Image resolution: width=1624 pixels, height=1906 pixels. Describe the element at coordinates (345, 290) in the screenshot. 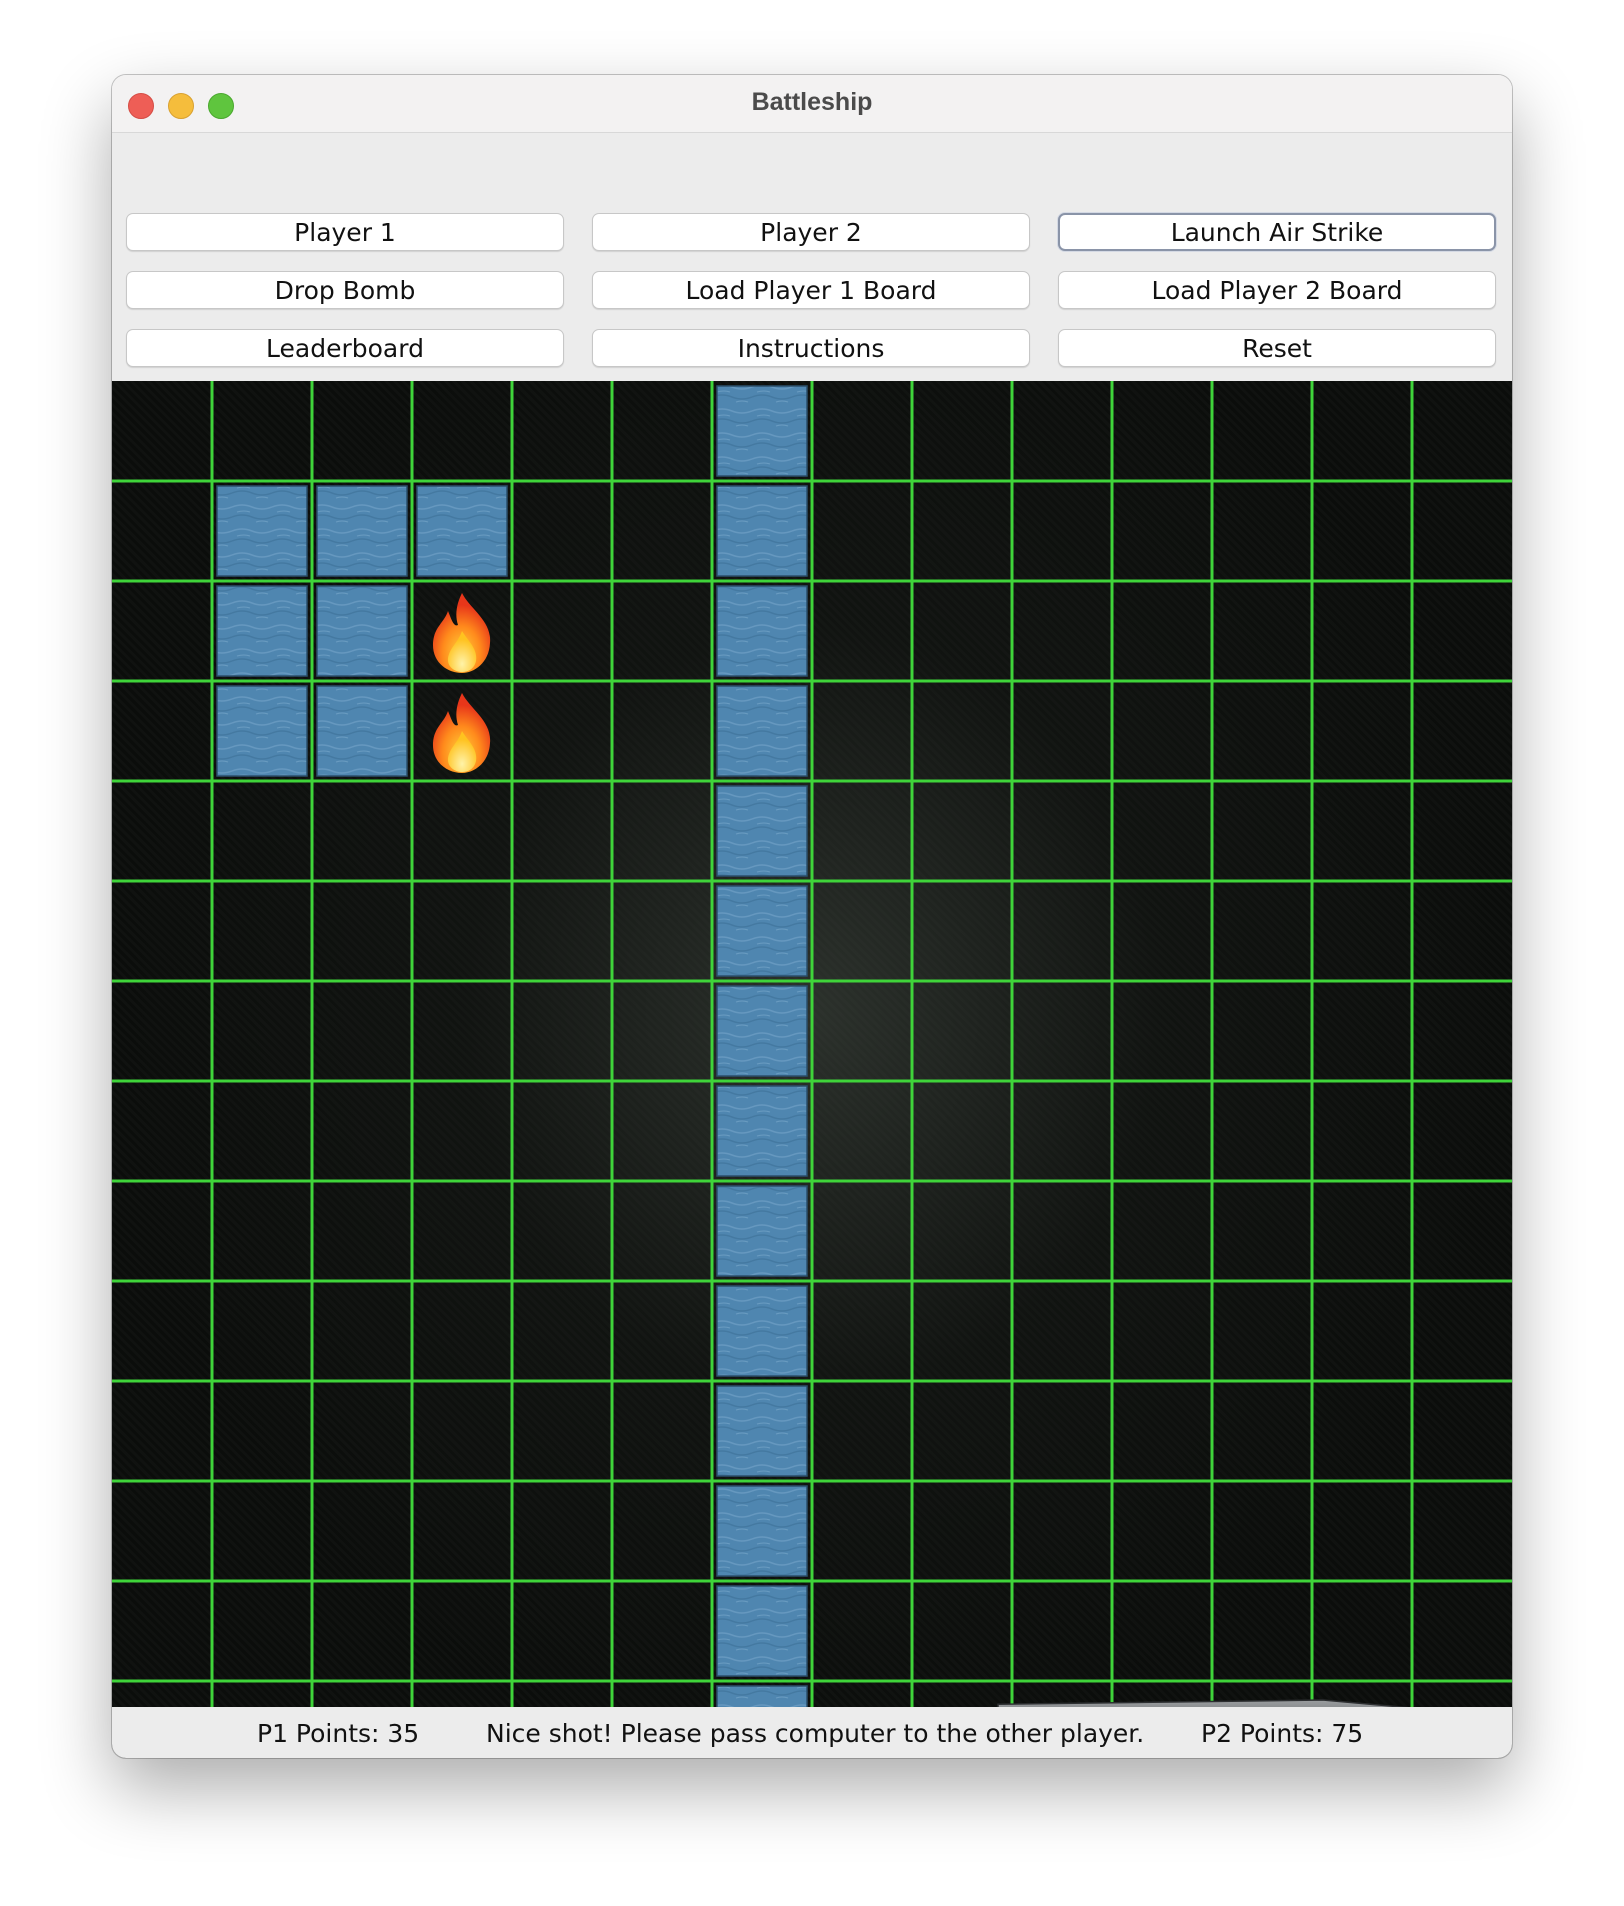

I see `drop-bomb-button: Drop Bomb` at that location.